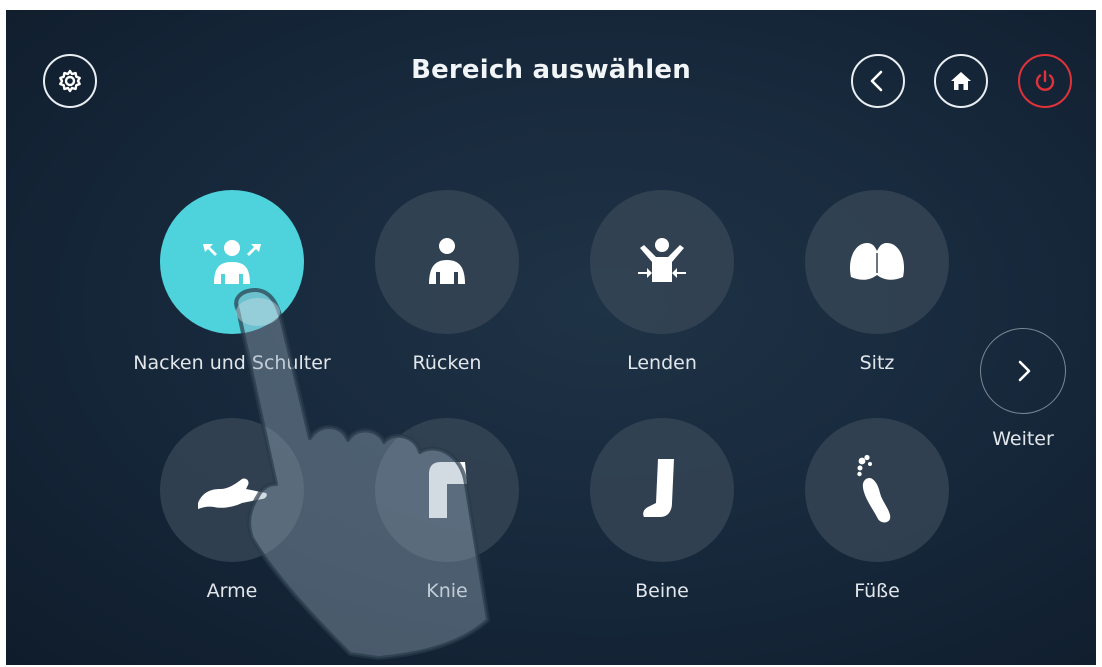 The image size is (1102, 667). What do you see at coordinates (447, 591) in the screenshot?
I see `area-label: Knie` at bounding box center [447, 591].